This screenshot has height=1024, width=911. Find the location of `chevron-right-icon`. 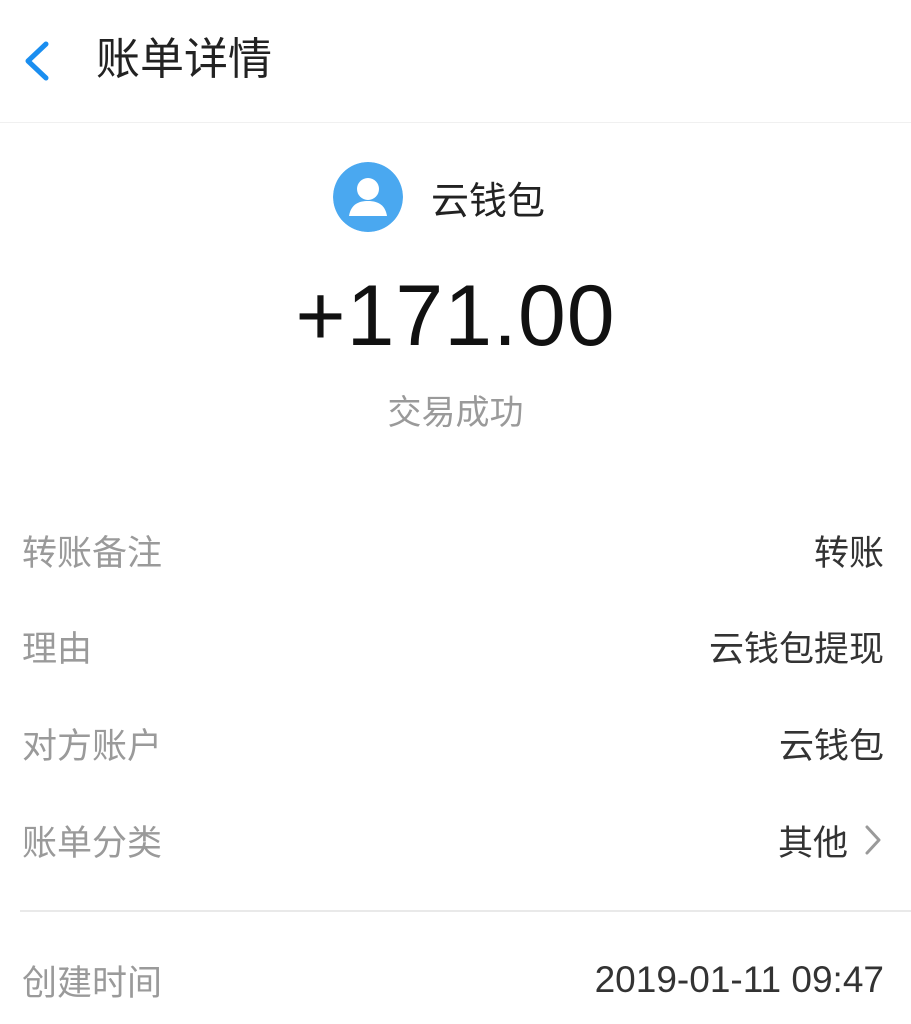

chevron-right-icon is located at coordinates (873, 840).